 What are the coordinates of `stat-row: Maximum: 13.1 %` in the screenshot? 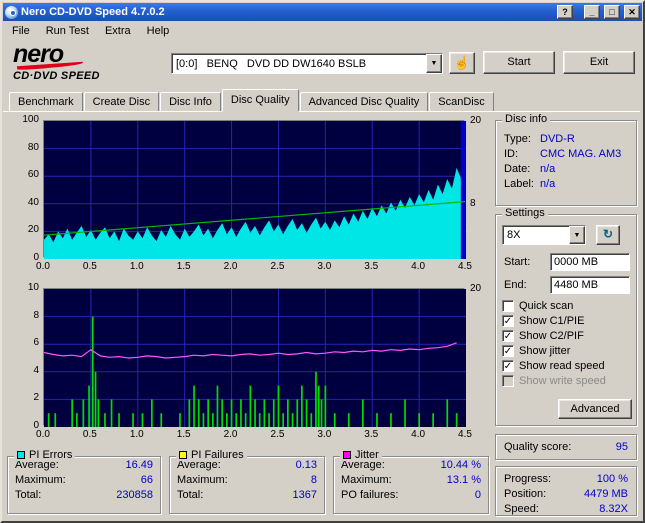 It's located at (411, 479).